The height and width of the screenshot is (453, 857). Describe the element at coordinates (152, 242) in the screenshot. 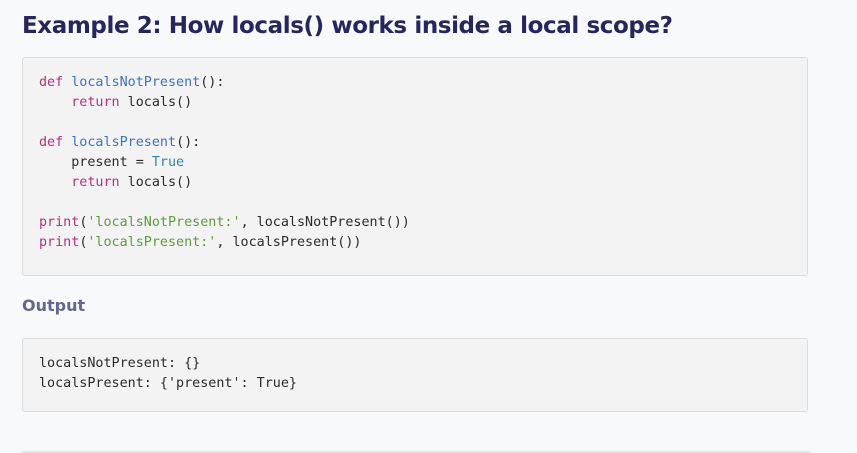

I see `code-token: 'localsPresent:'` at that location.